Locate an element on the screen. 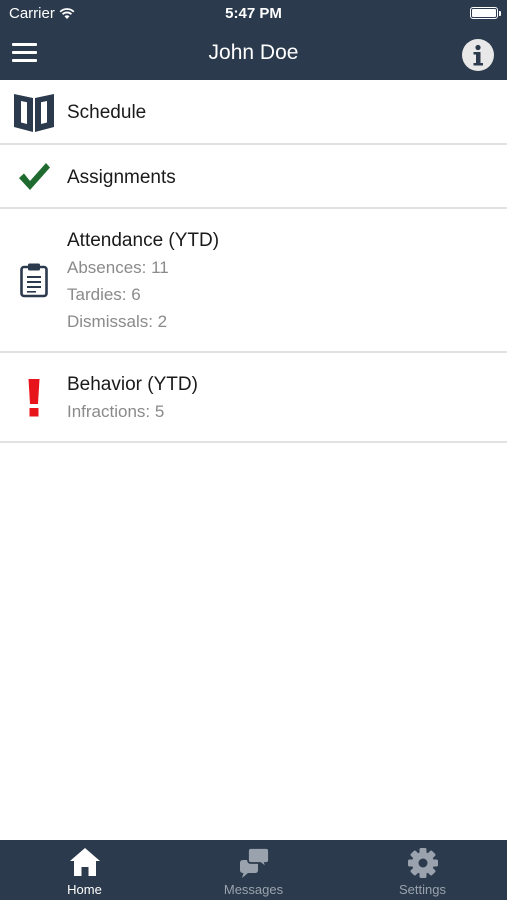  tab-home: Home is located at coordinates (84, 870).